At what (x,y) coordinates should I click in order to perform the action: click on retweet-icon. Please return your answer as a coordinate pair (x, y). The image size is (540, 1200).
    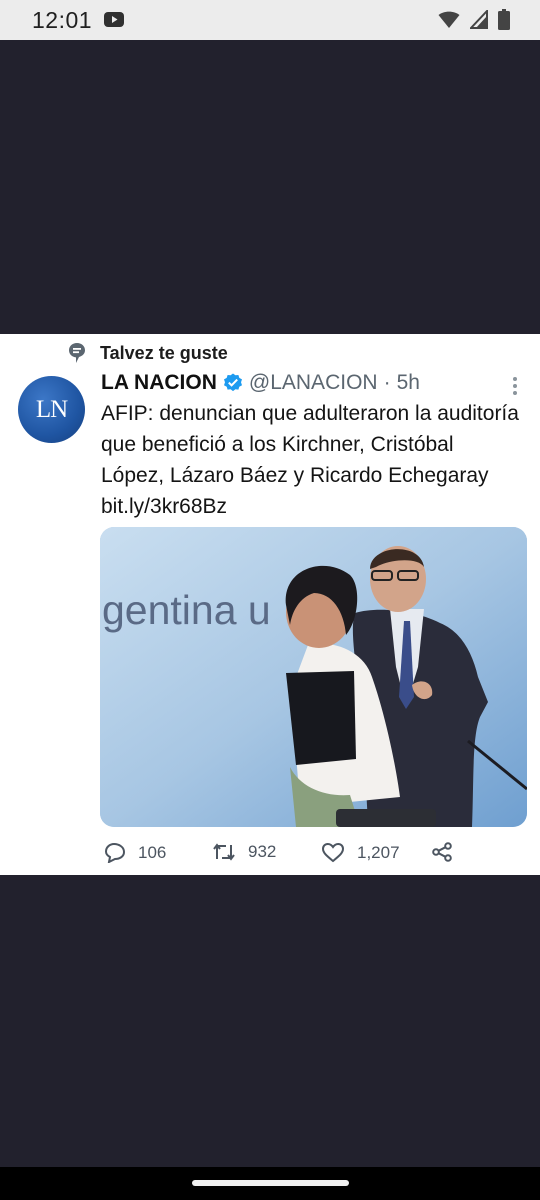
    Looking at the image, I should click on (224, 852).